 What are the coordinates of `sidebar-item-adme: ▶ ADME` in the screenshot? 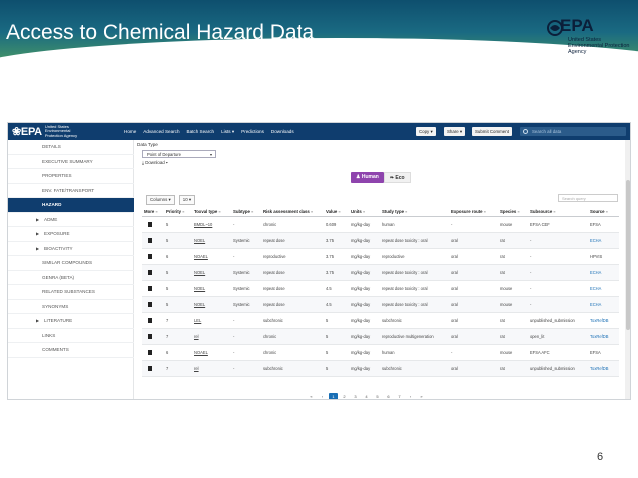 It's located at (71, 220).